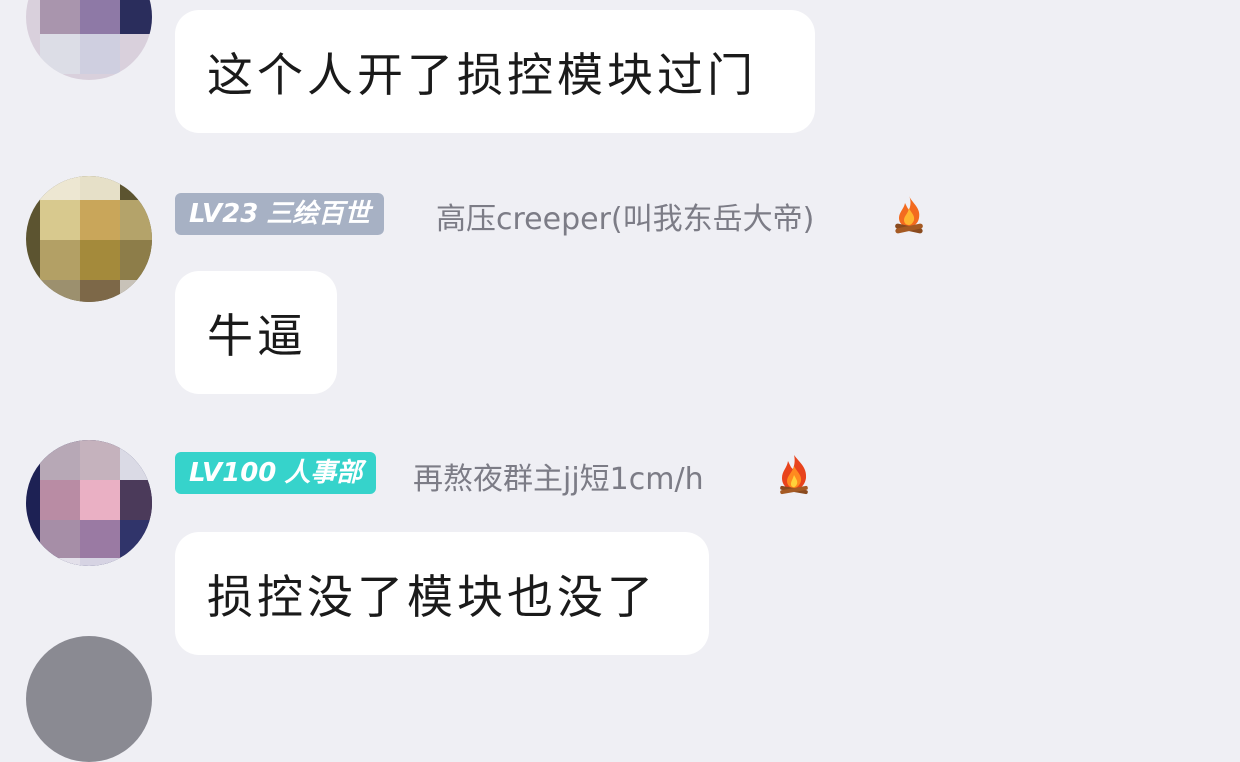  What do you see at coordinates (909, 215) in the screenshot?
I see `campfire-icon` at bounding box center [909, 215].